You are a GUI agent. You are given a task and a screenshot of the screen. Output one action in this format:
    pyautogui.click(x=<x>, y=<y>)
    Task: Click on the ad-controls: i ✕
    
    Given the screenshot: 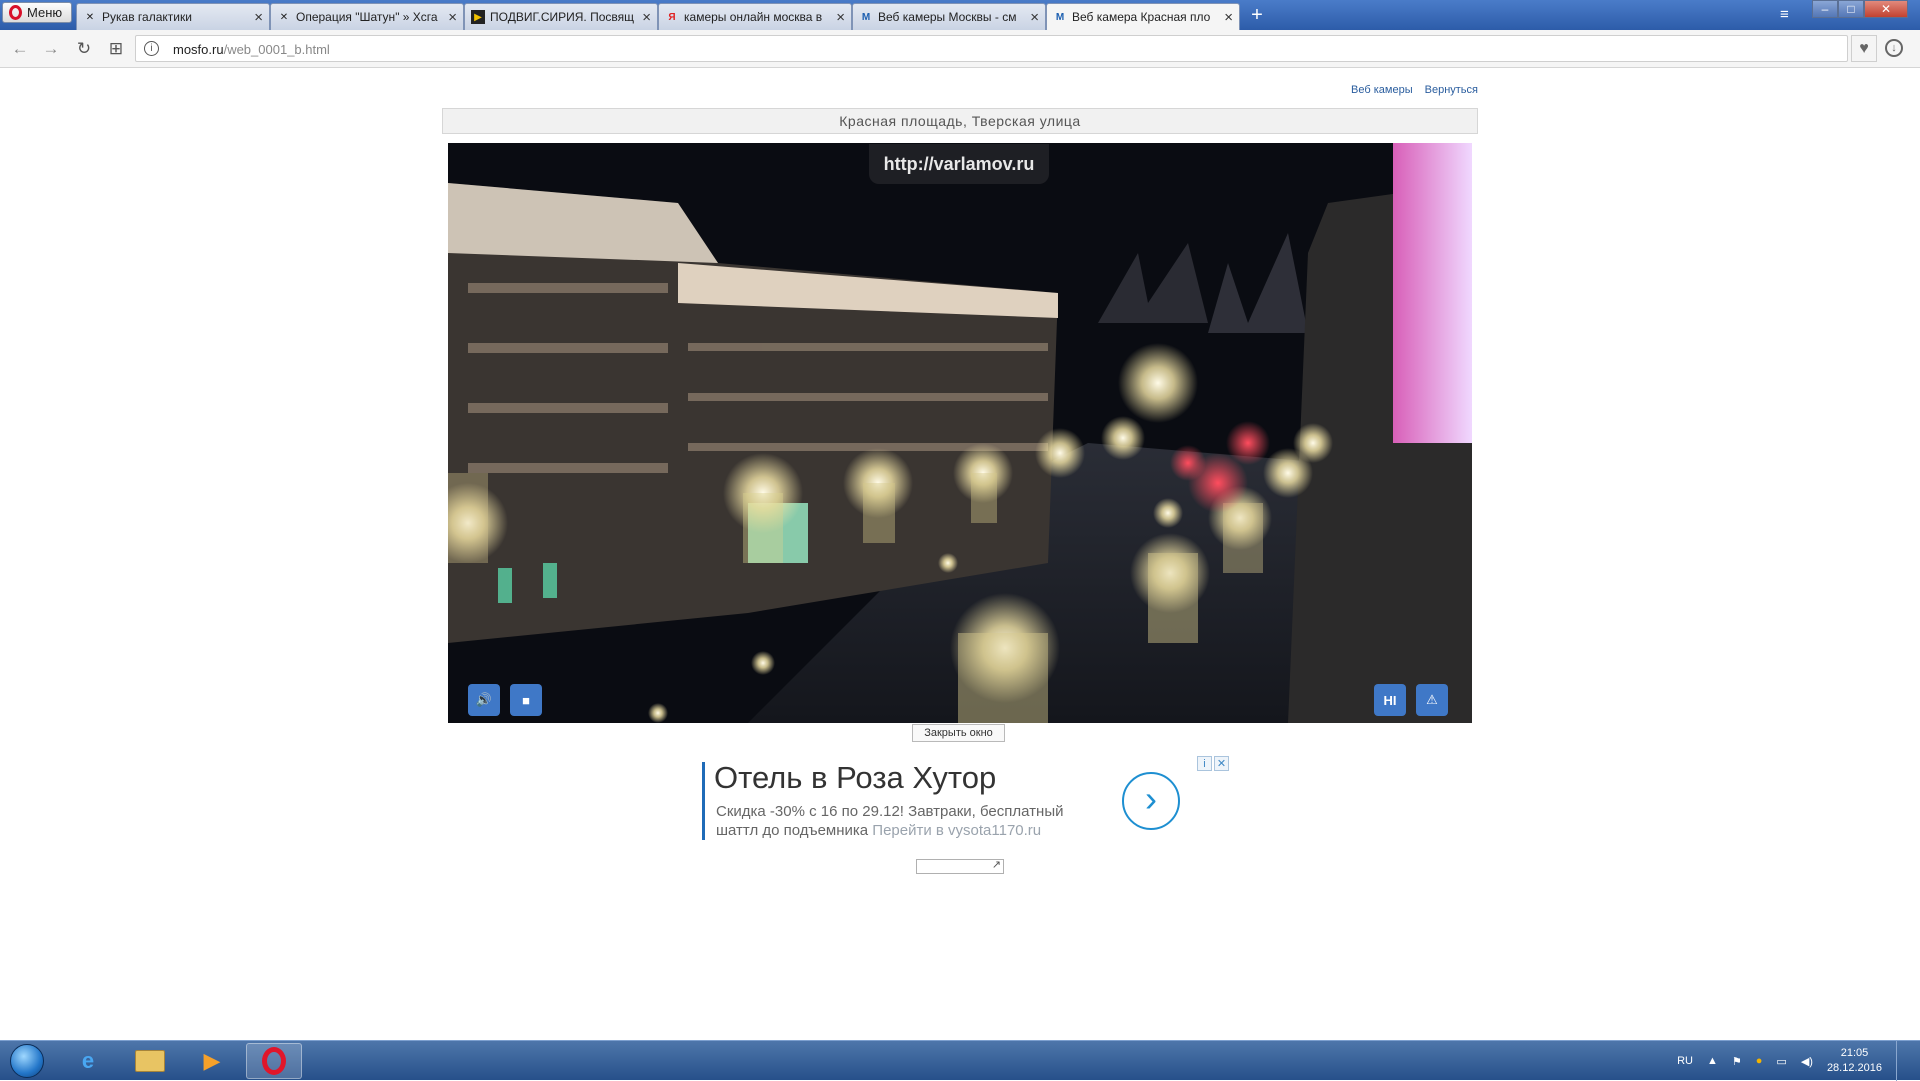 What is the action you would take?
    pyautogui.click(x=1213, y=763)
    